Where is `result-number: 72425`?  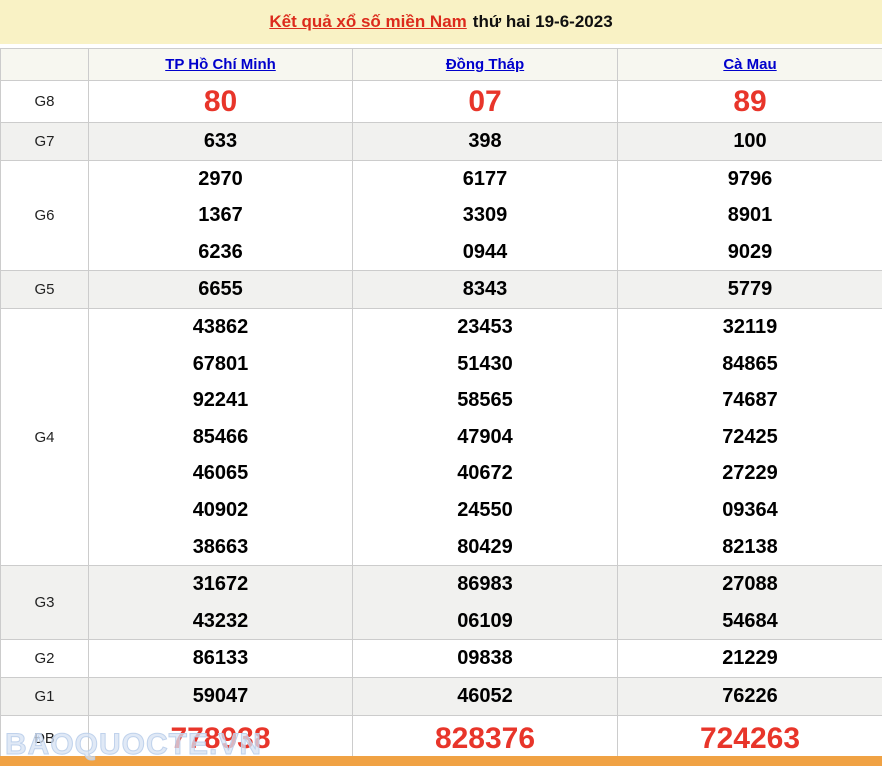
result-number: 72425 is located at coordinates (750, 436).